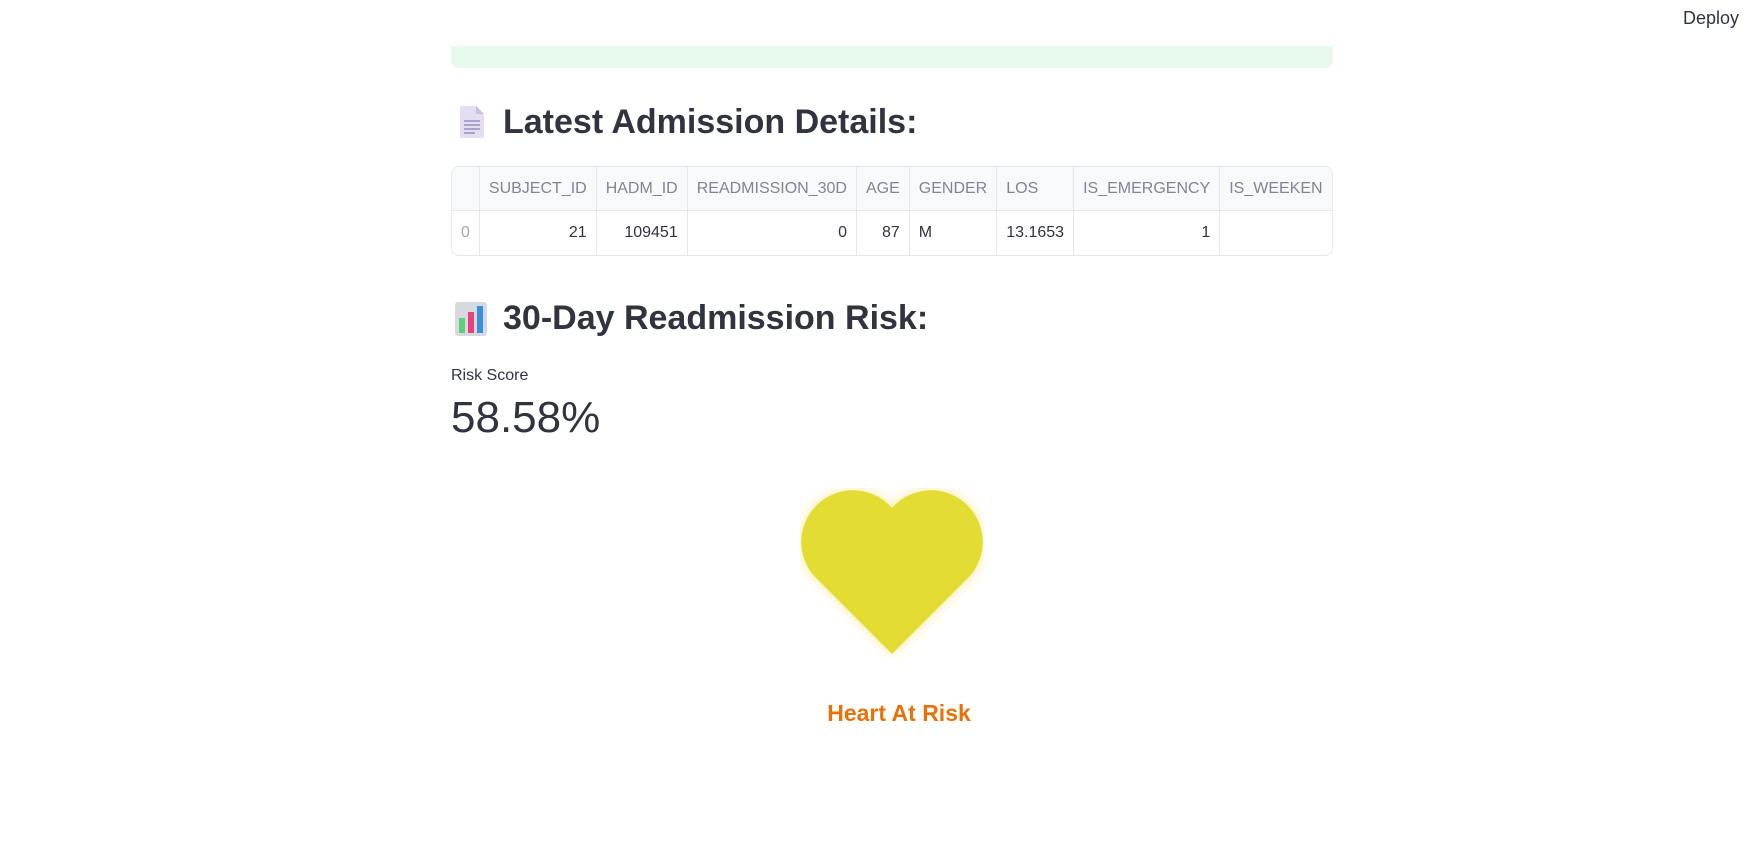  Describe the element at coordinates (1275, 232) in the screenshot. I see `table-cell` at that location.